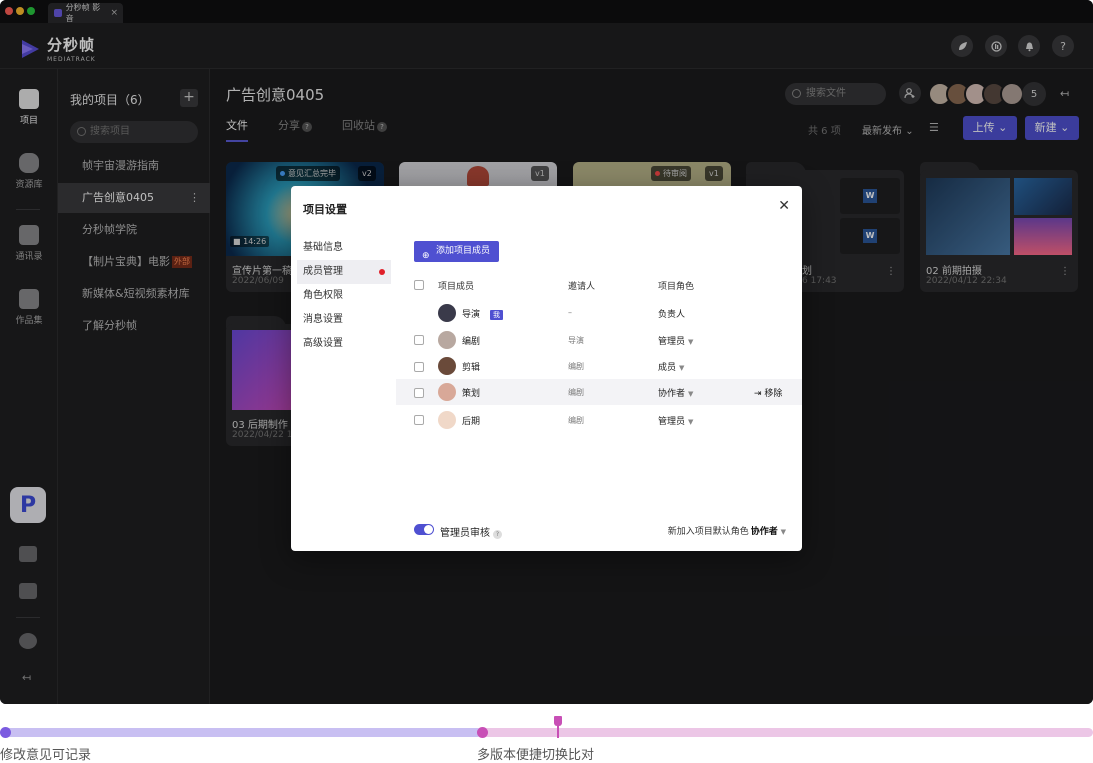 This screenshot has height=763, width=1093. I want to click on remove-label: 移除, so click(773, 394).